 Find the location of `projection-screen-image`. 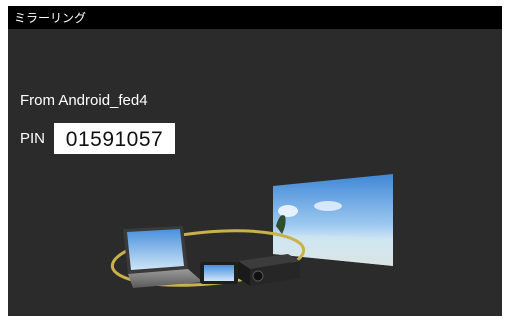

projection-screen-image is located at coordinates (333, 220).